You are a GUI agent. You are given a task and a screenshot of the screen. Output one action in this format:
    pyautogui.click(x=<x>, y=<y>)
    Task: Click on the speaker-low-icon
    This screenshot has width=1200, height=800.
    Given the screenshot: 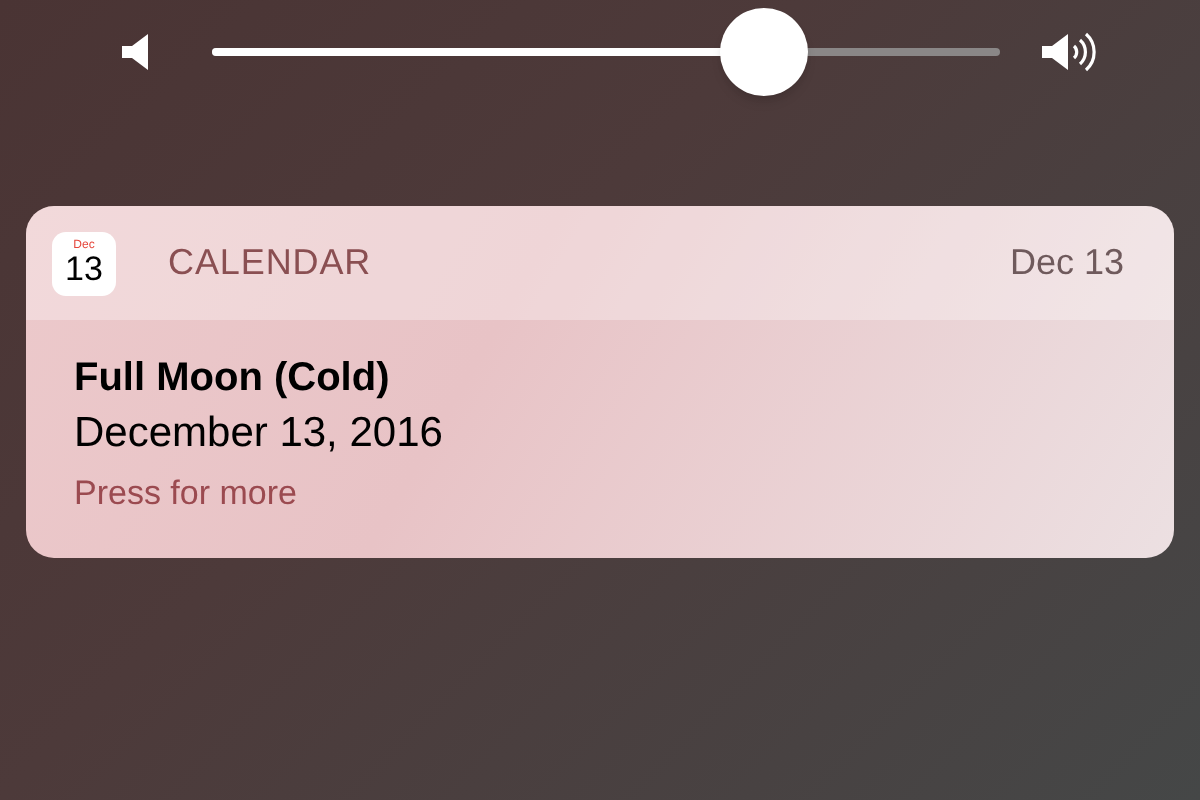 What is the action you would take?
    pyautogui.click(x=136, y=52)
    